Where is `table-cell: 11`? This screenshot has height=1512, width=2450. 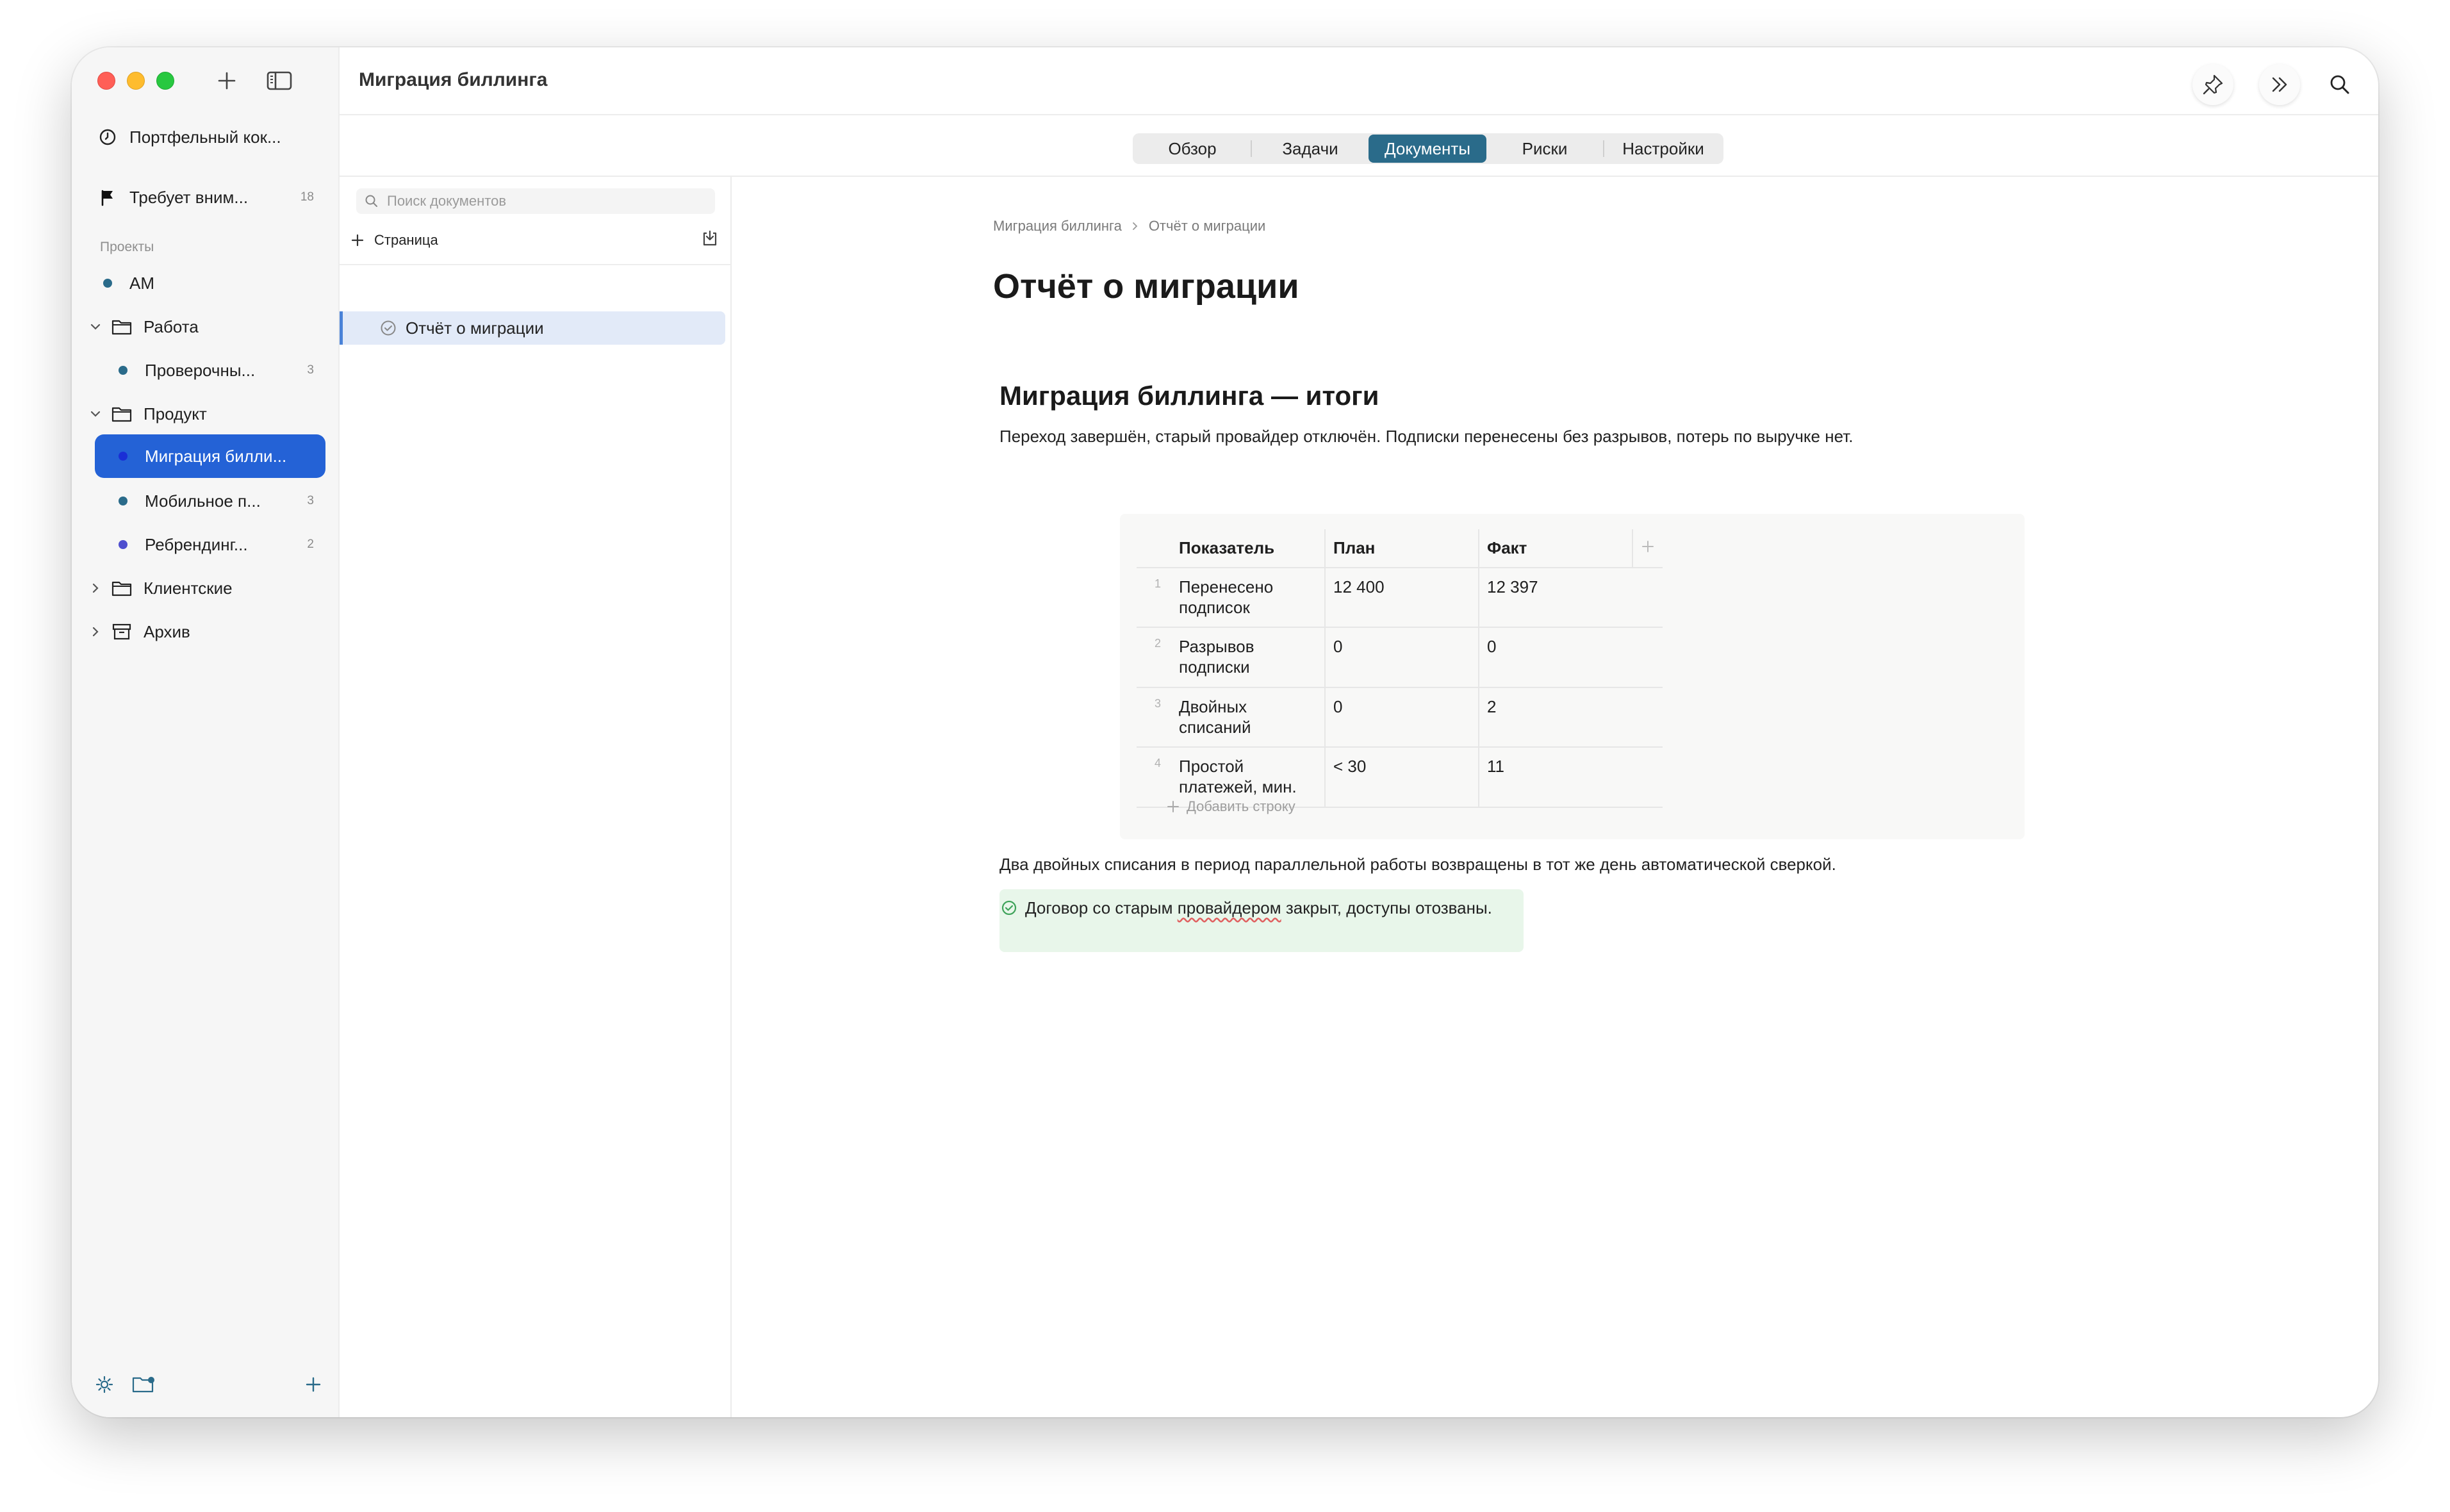 table-cell: 11 is located at coordinates (1555, 776).